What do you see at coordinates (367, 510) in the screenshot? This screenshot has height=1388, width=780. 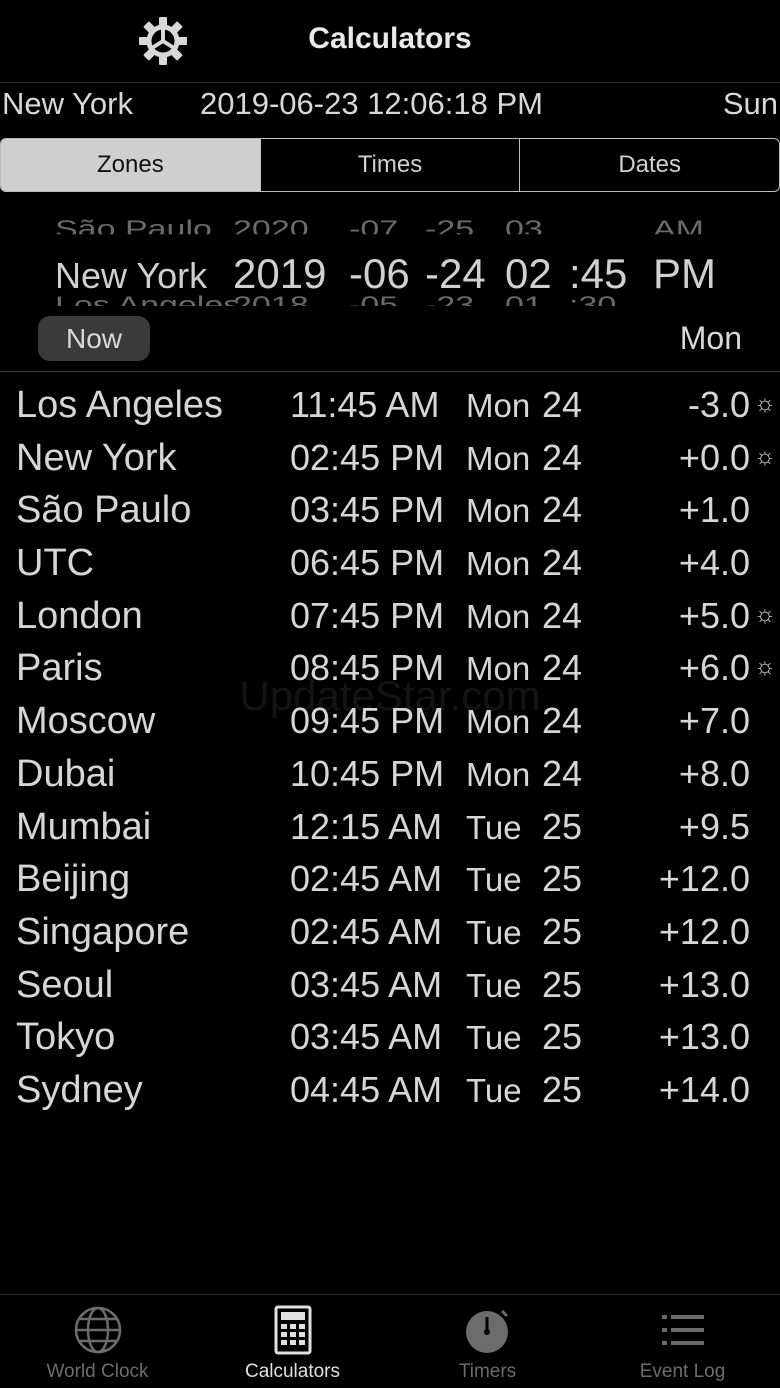 I see `zone-time: 03:45 PM` at bounding box center [367, 510].